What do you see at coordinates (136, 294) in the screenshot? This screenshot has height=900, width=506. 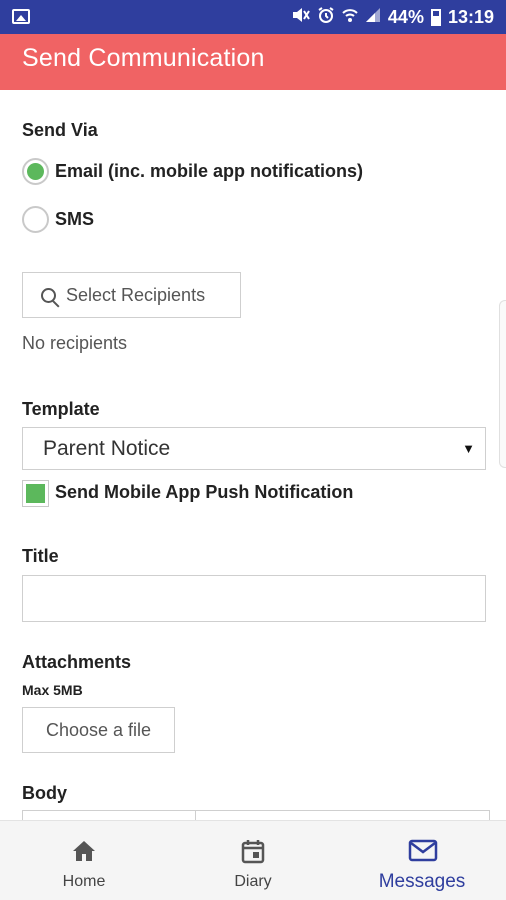 I see `select-recipients-label: Select Recipients` at bounding box center [136, 294].